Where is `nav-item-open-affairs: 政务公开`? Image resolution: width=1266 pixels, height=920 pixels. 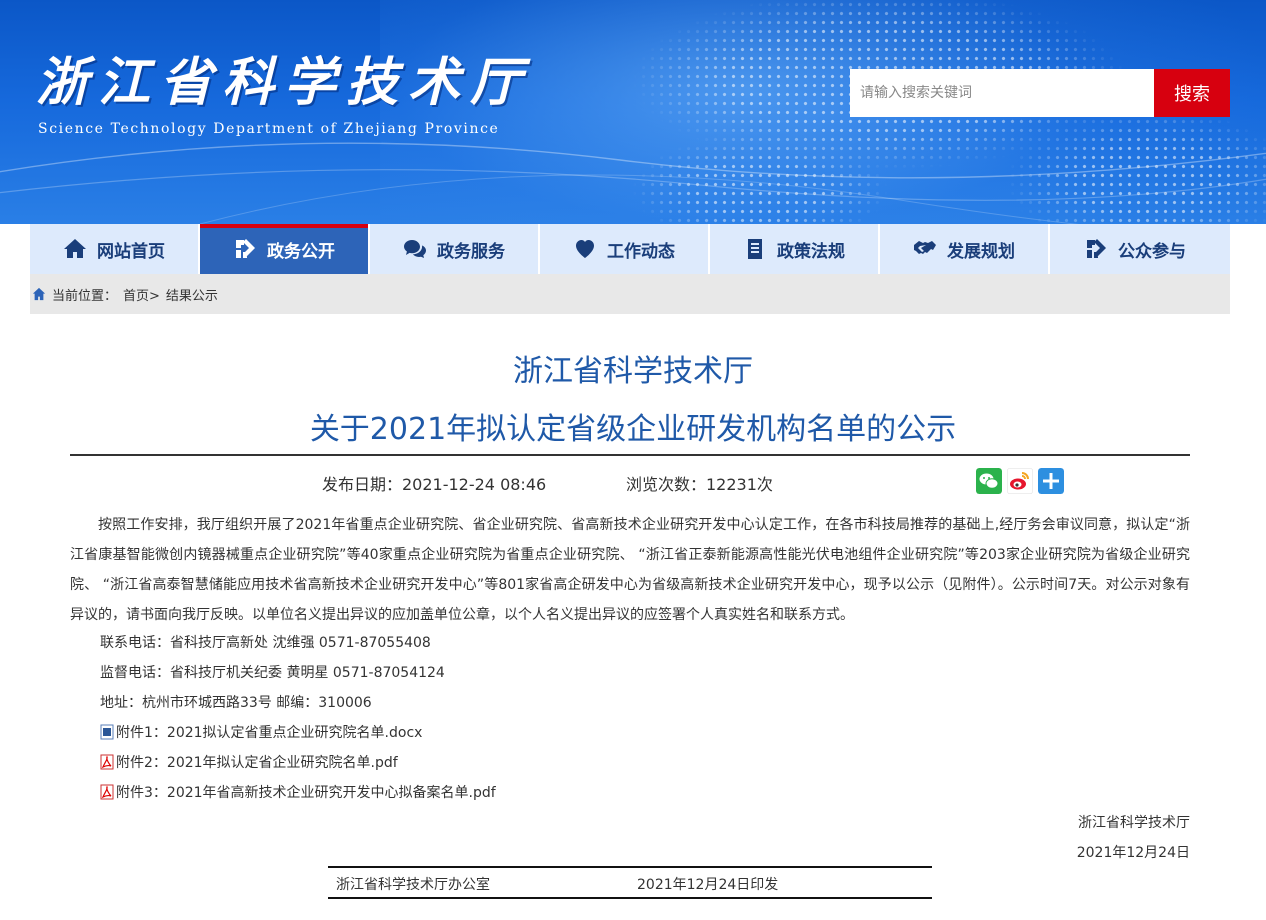
nav-item-open-affairs: 政务公开 is located at coordinates (285, 249).